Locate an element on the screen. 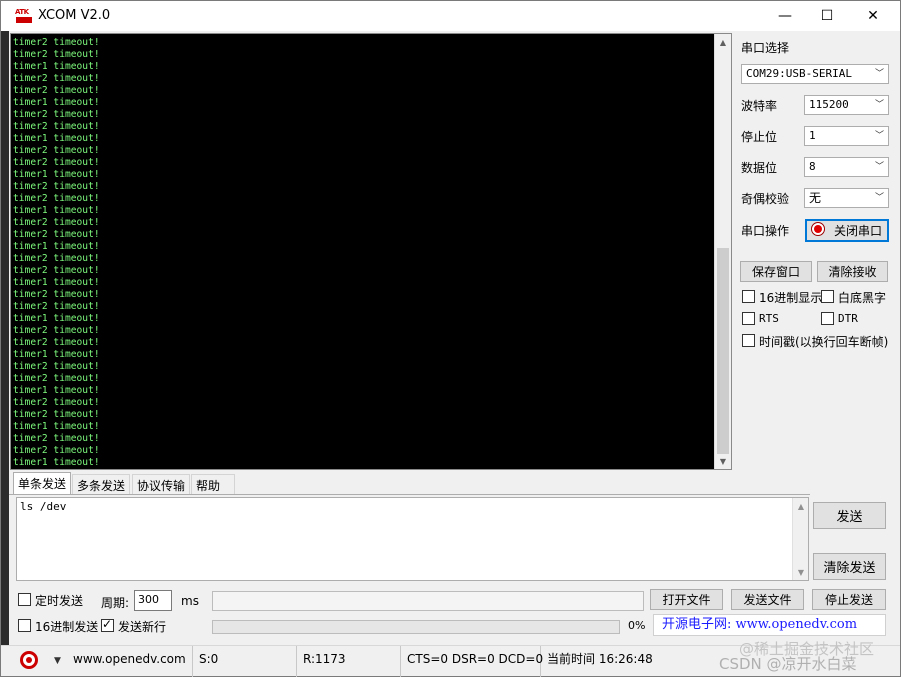 The height and width of the screenshot is (677, 901). parity-value: 无 is located at coordinates (815, 198).